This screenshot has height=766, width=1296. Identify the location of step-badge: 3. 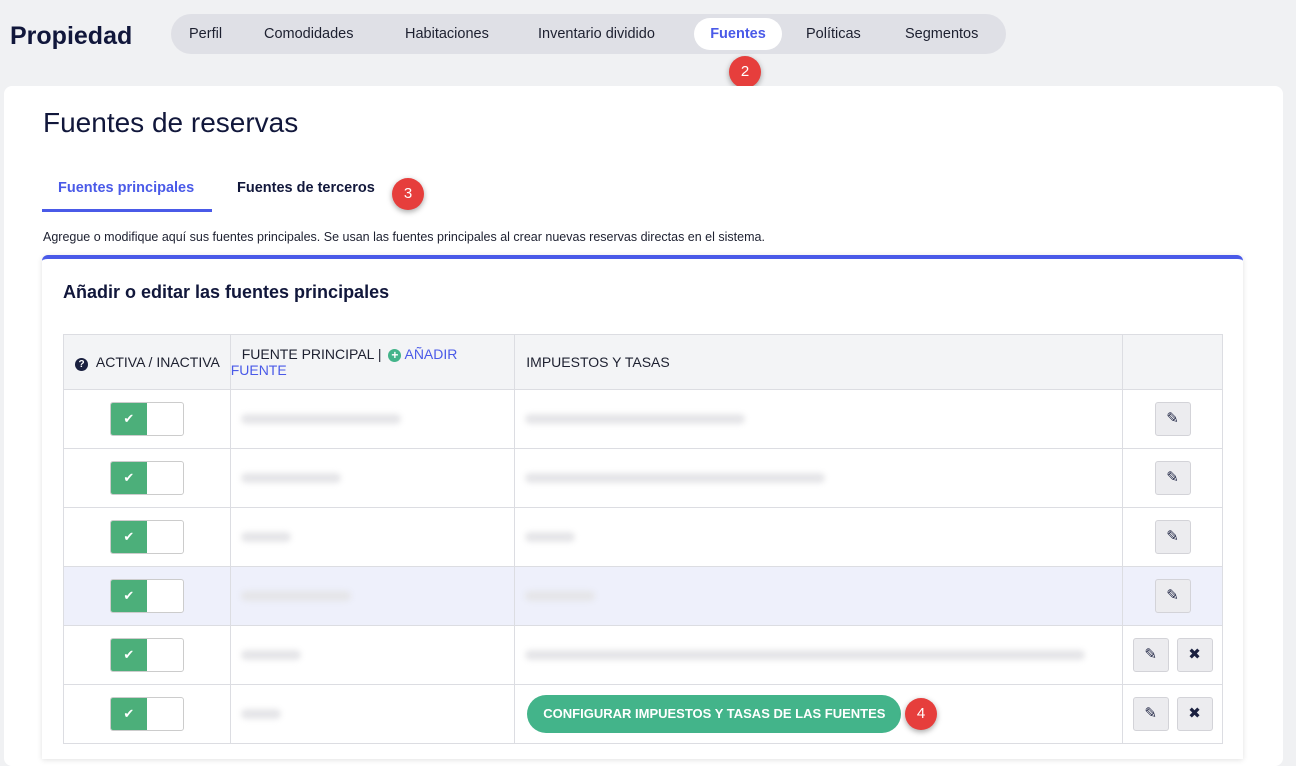
(408, 194).